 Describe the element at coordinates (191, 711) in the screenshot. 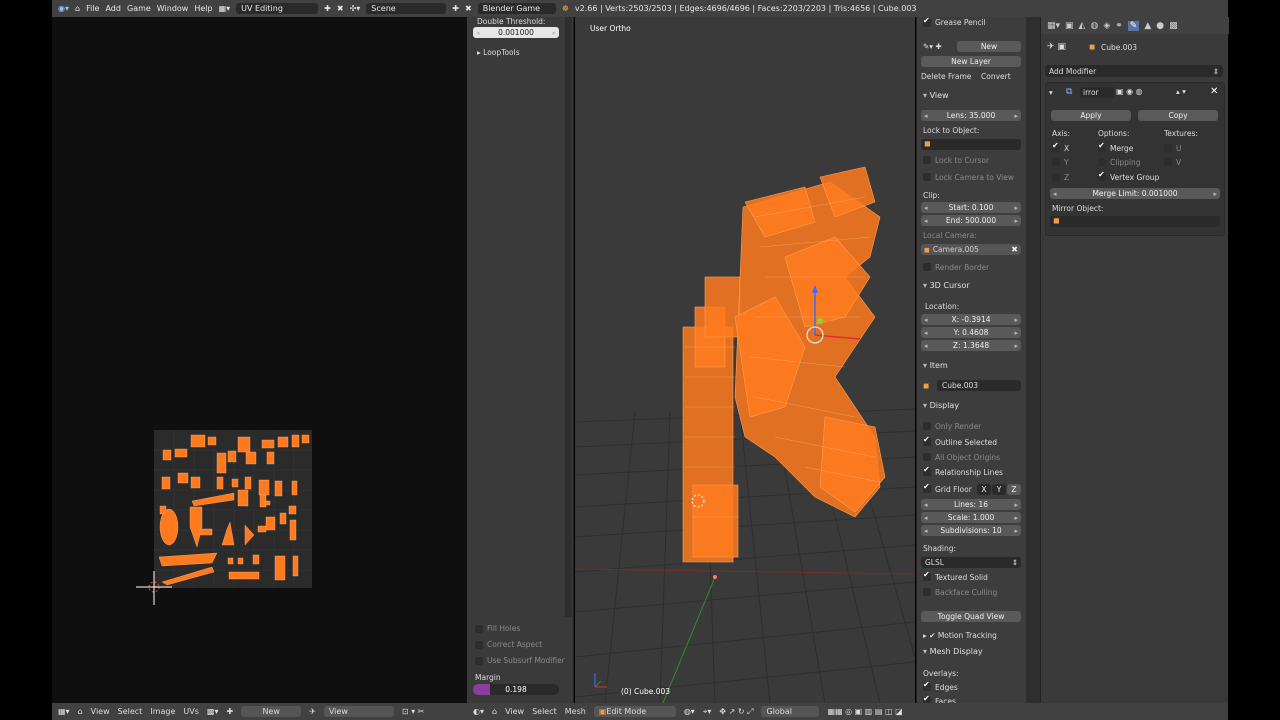

I see `uv-menu-uvs: UVs` at that location.